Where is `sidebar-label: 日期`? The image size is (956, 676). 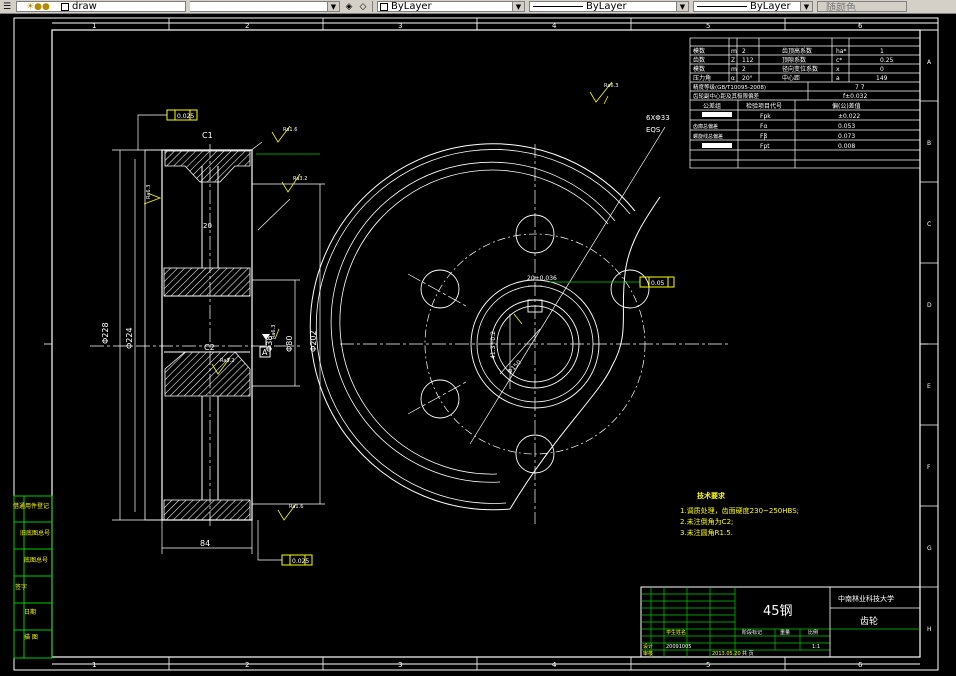 sidebar-label: 日期 is located at coordinates (30, 612).